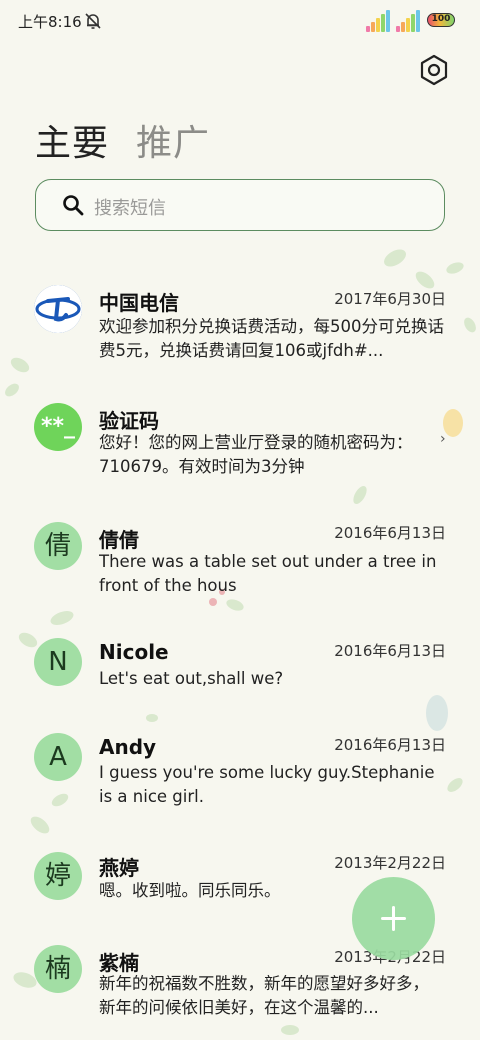 Image resolution: width=480 pixels, height=1040 pixels. Describe the element at coordinates (390, 299) in the screenshot. I see `message-date: 2017年6月30日` at that location.